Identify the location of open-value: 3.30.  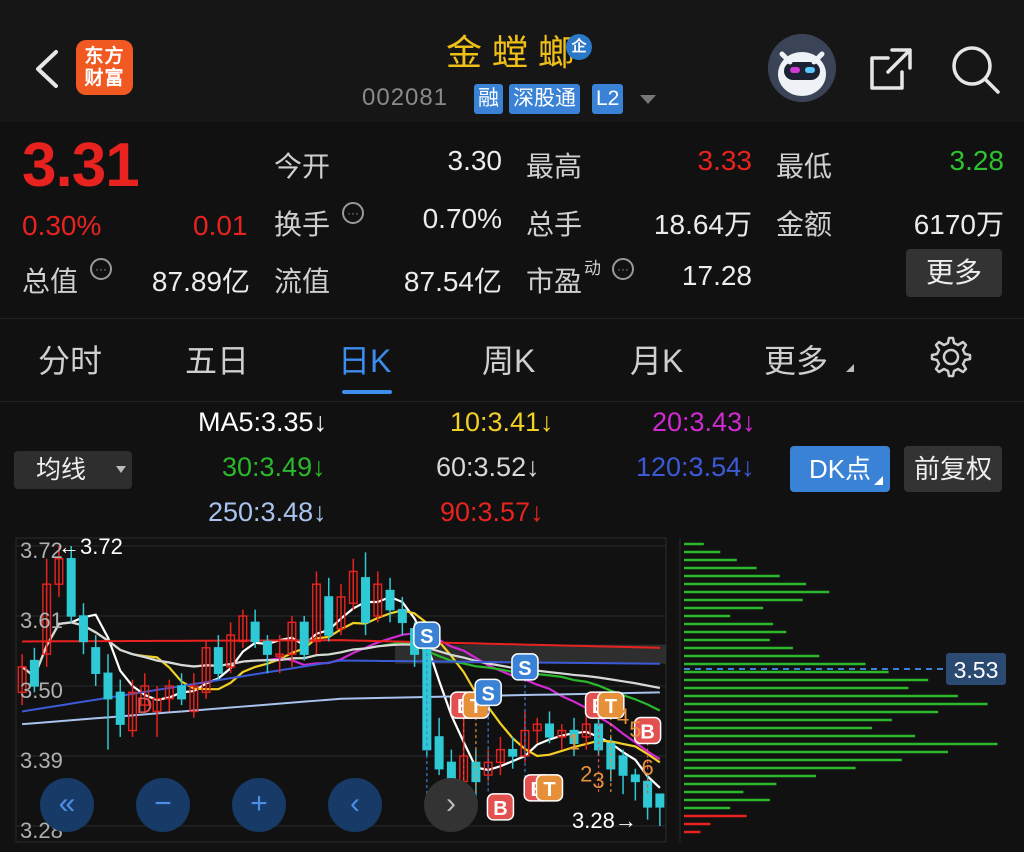
(475, 160).